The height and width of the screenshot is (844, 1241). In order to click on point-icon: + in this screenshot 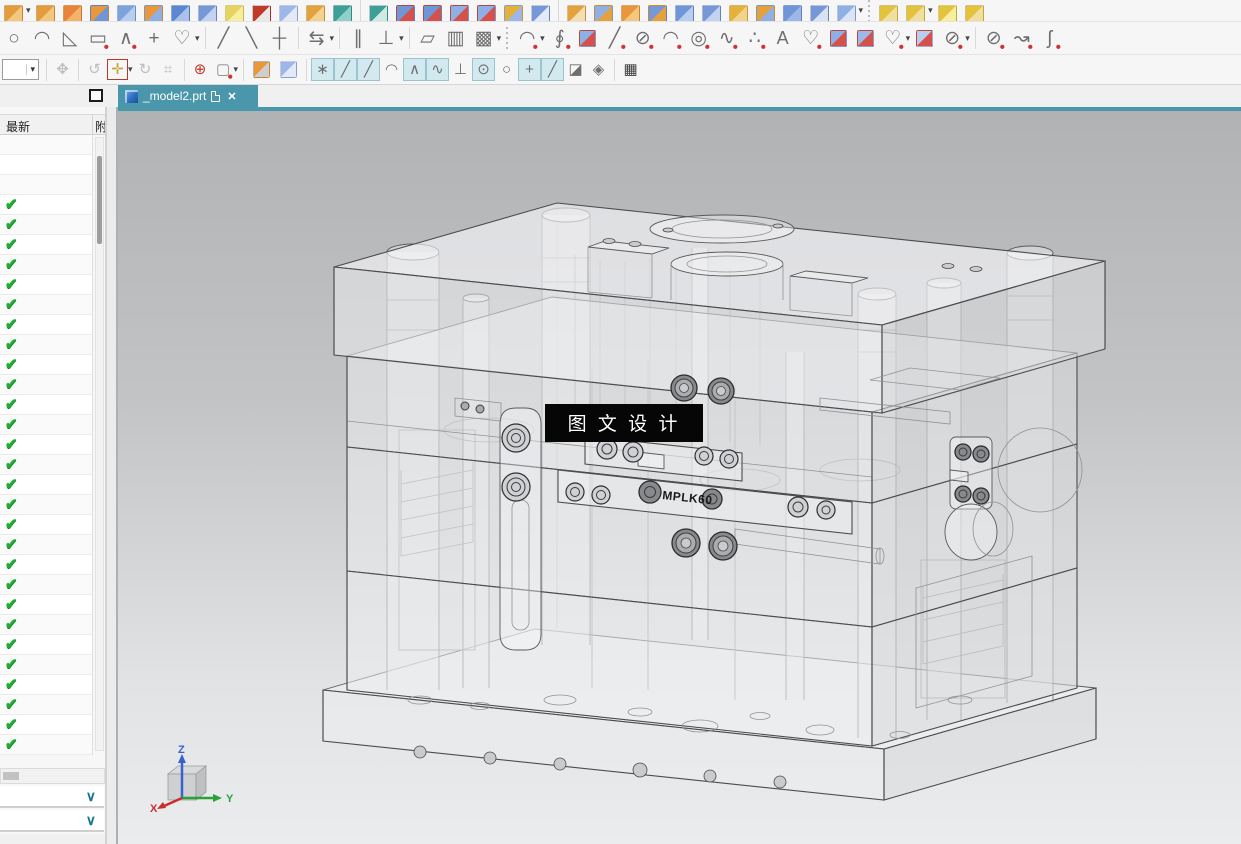, I will do `click(154, 38)`.